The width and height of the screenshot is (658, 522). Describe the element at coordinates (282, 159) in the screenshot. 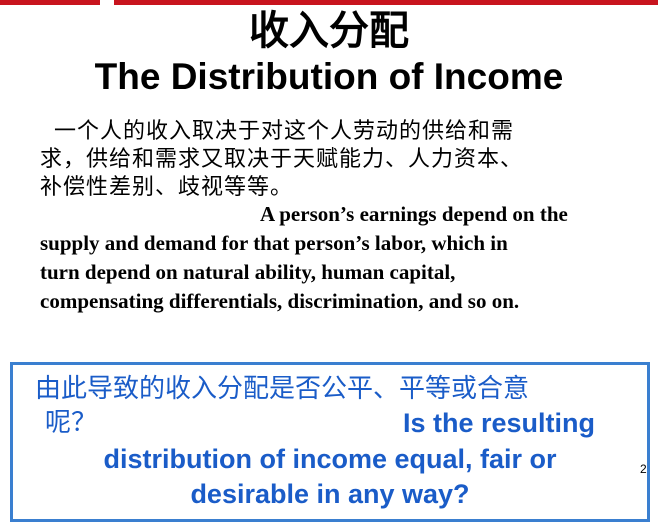

I see `body-zh-line-2: 求，供给和需求又取决于天赋能力、人力资本、` at that location.